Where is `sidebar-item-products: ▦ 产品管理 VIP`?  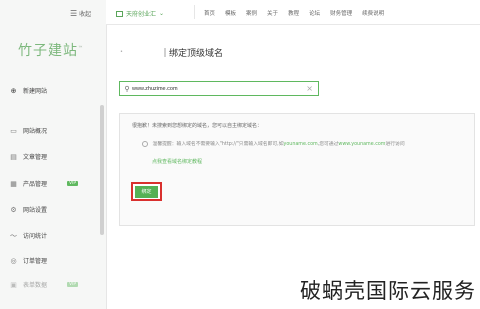 sidebar-item-products: ▦ 产品管理 VIP is located at coordinates (44, 183).